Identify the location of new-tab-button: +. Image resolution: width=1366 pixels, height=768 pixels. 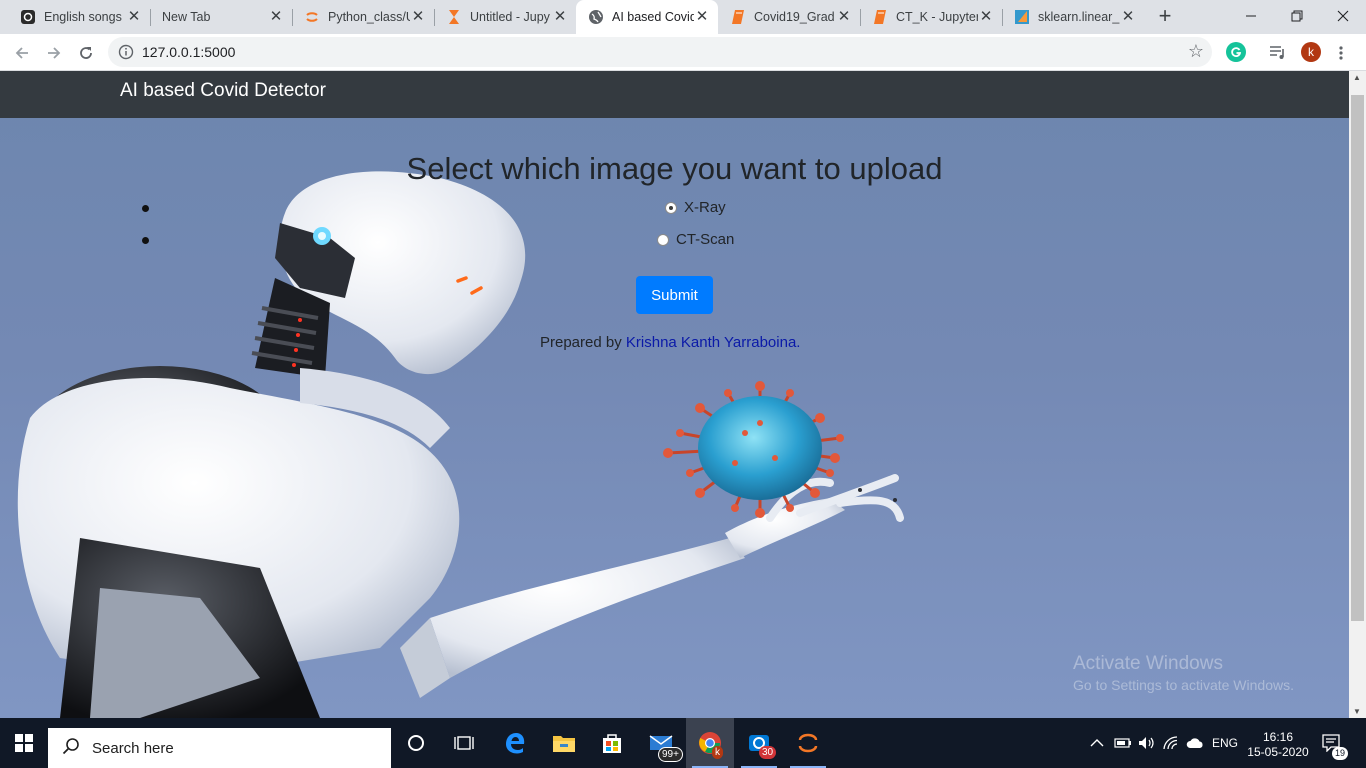
(1165, 17).